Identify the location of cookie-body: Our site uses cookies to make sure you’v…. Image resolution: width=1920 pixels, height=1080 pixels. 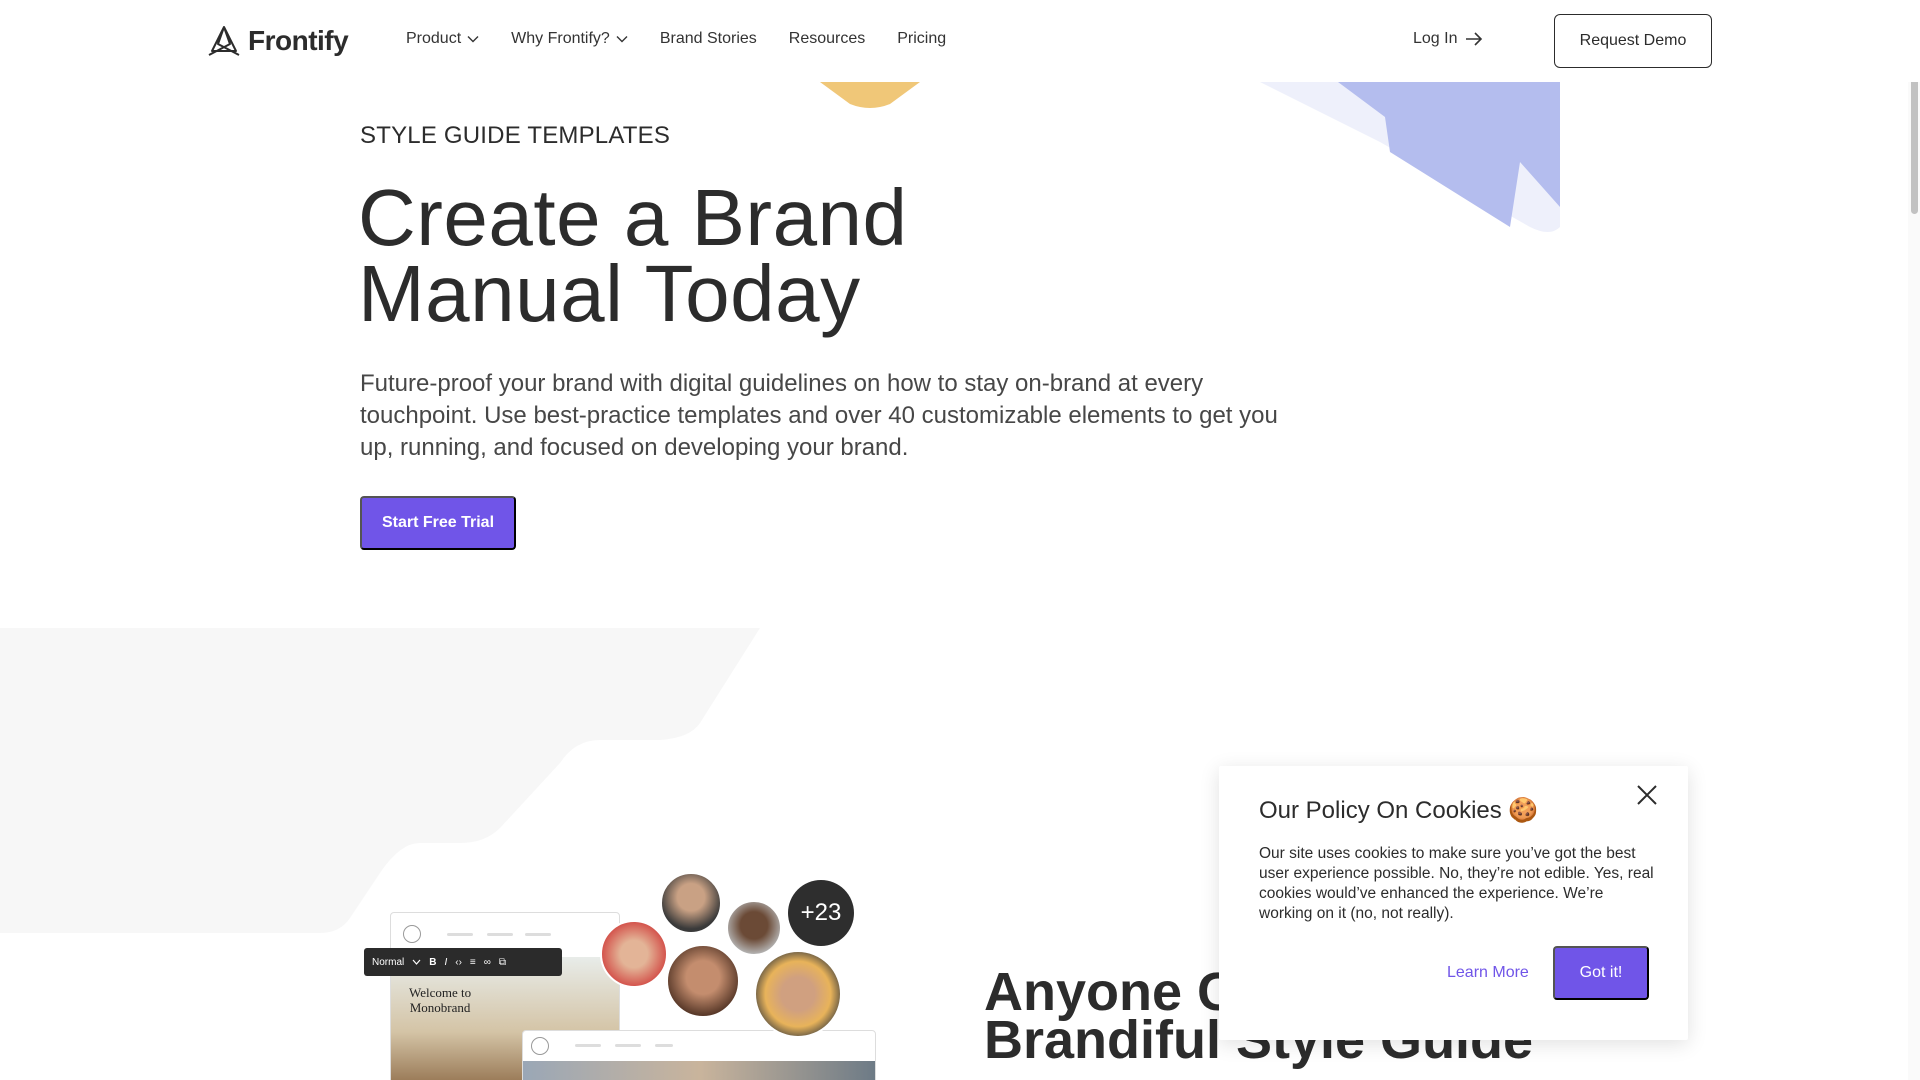
(1456, 883).